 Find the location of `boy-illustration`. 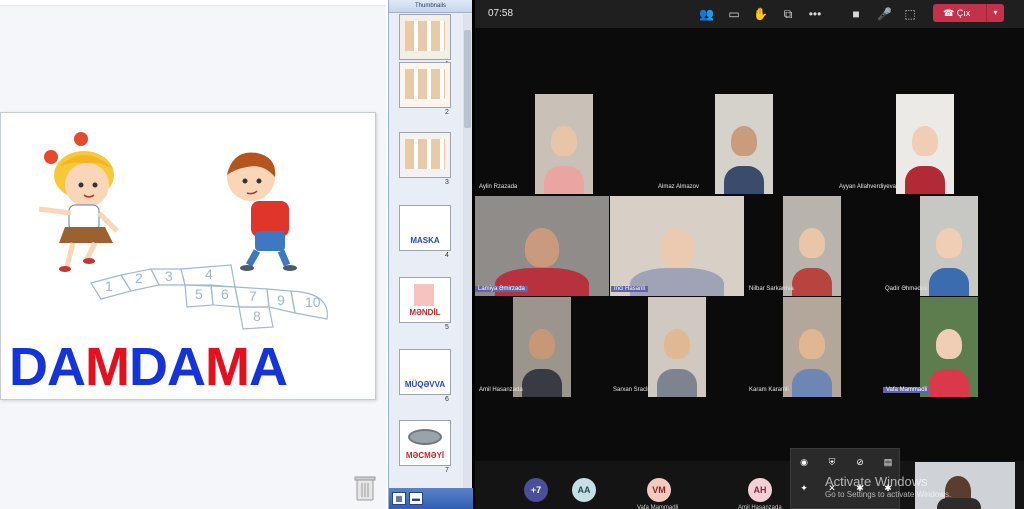

boy-illustration is located at coordinates (262, 211).